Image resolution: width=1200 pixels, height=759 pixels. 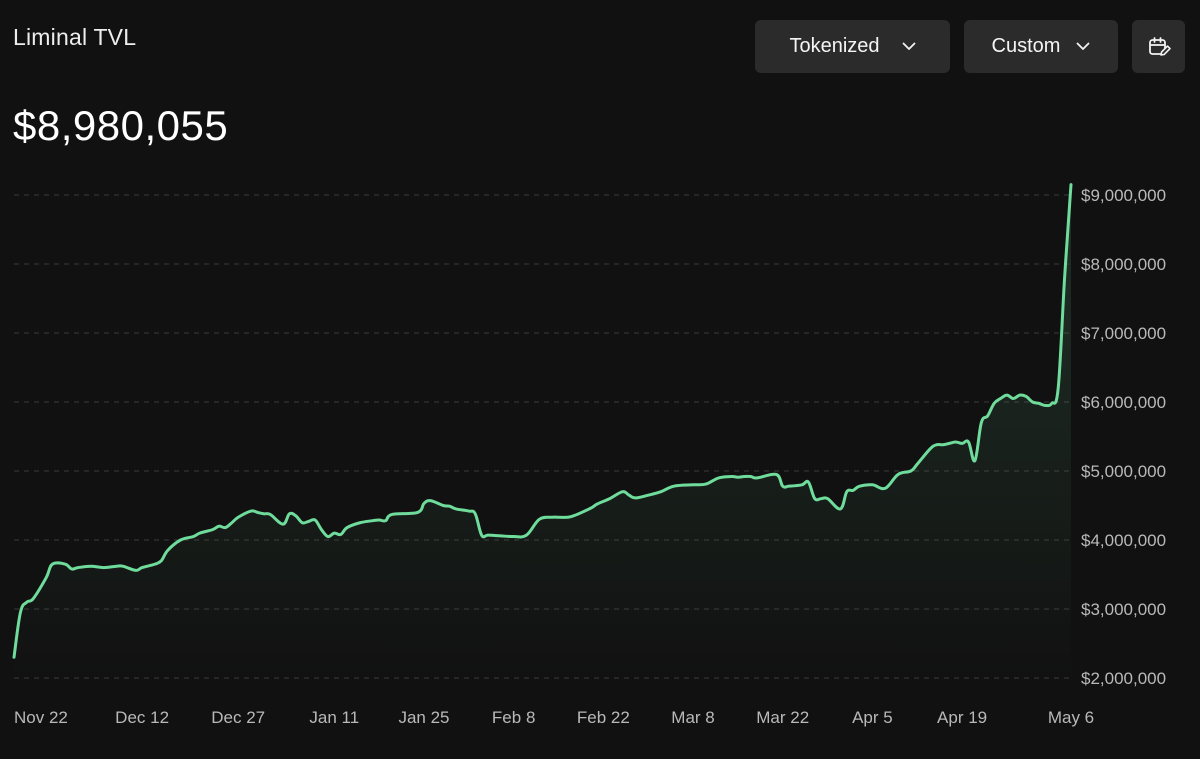 I want to click on y-tick-label: $3,000,000, so click(x=1123, y=609).